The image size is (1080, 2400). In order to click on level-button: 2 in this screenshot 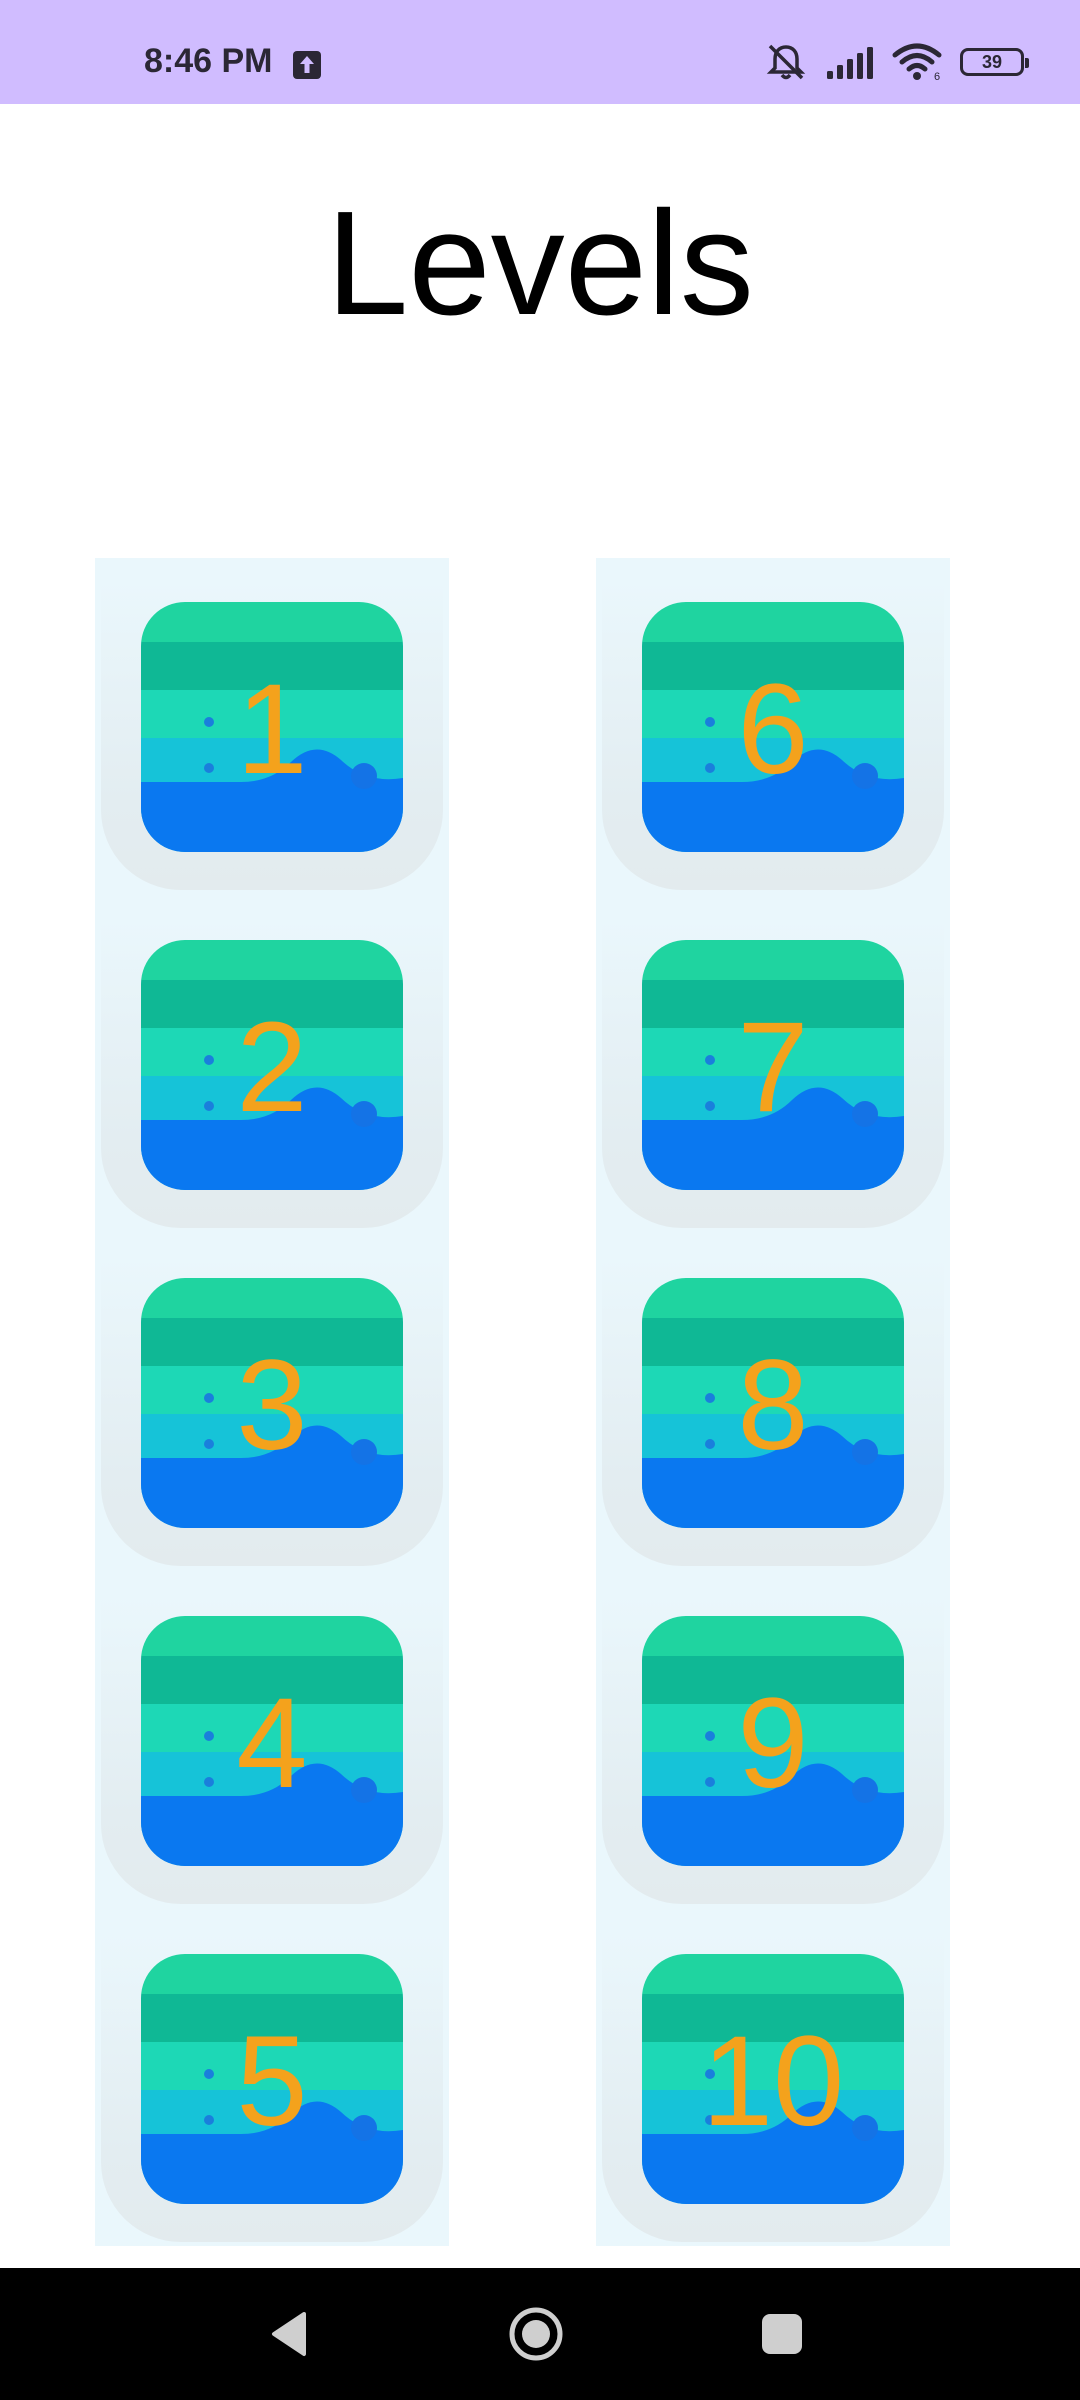, I will do `click(272, 1065)`.